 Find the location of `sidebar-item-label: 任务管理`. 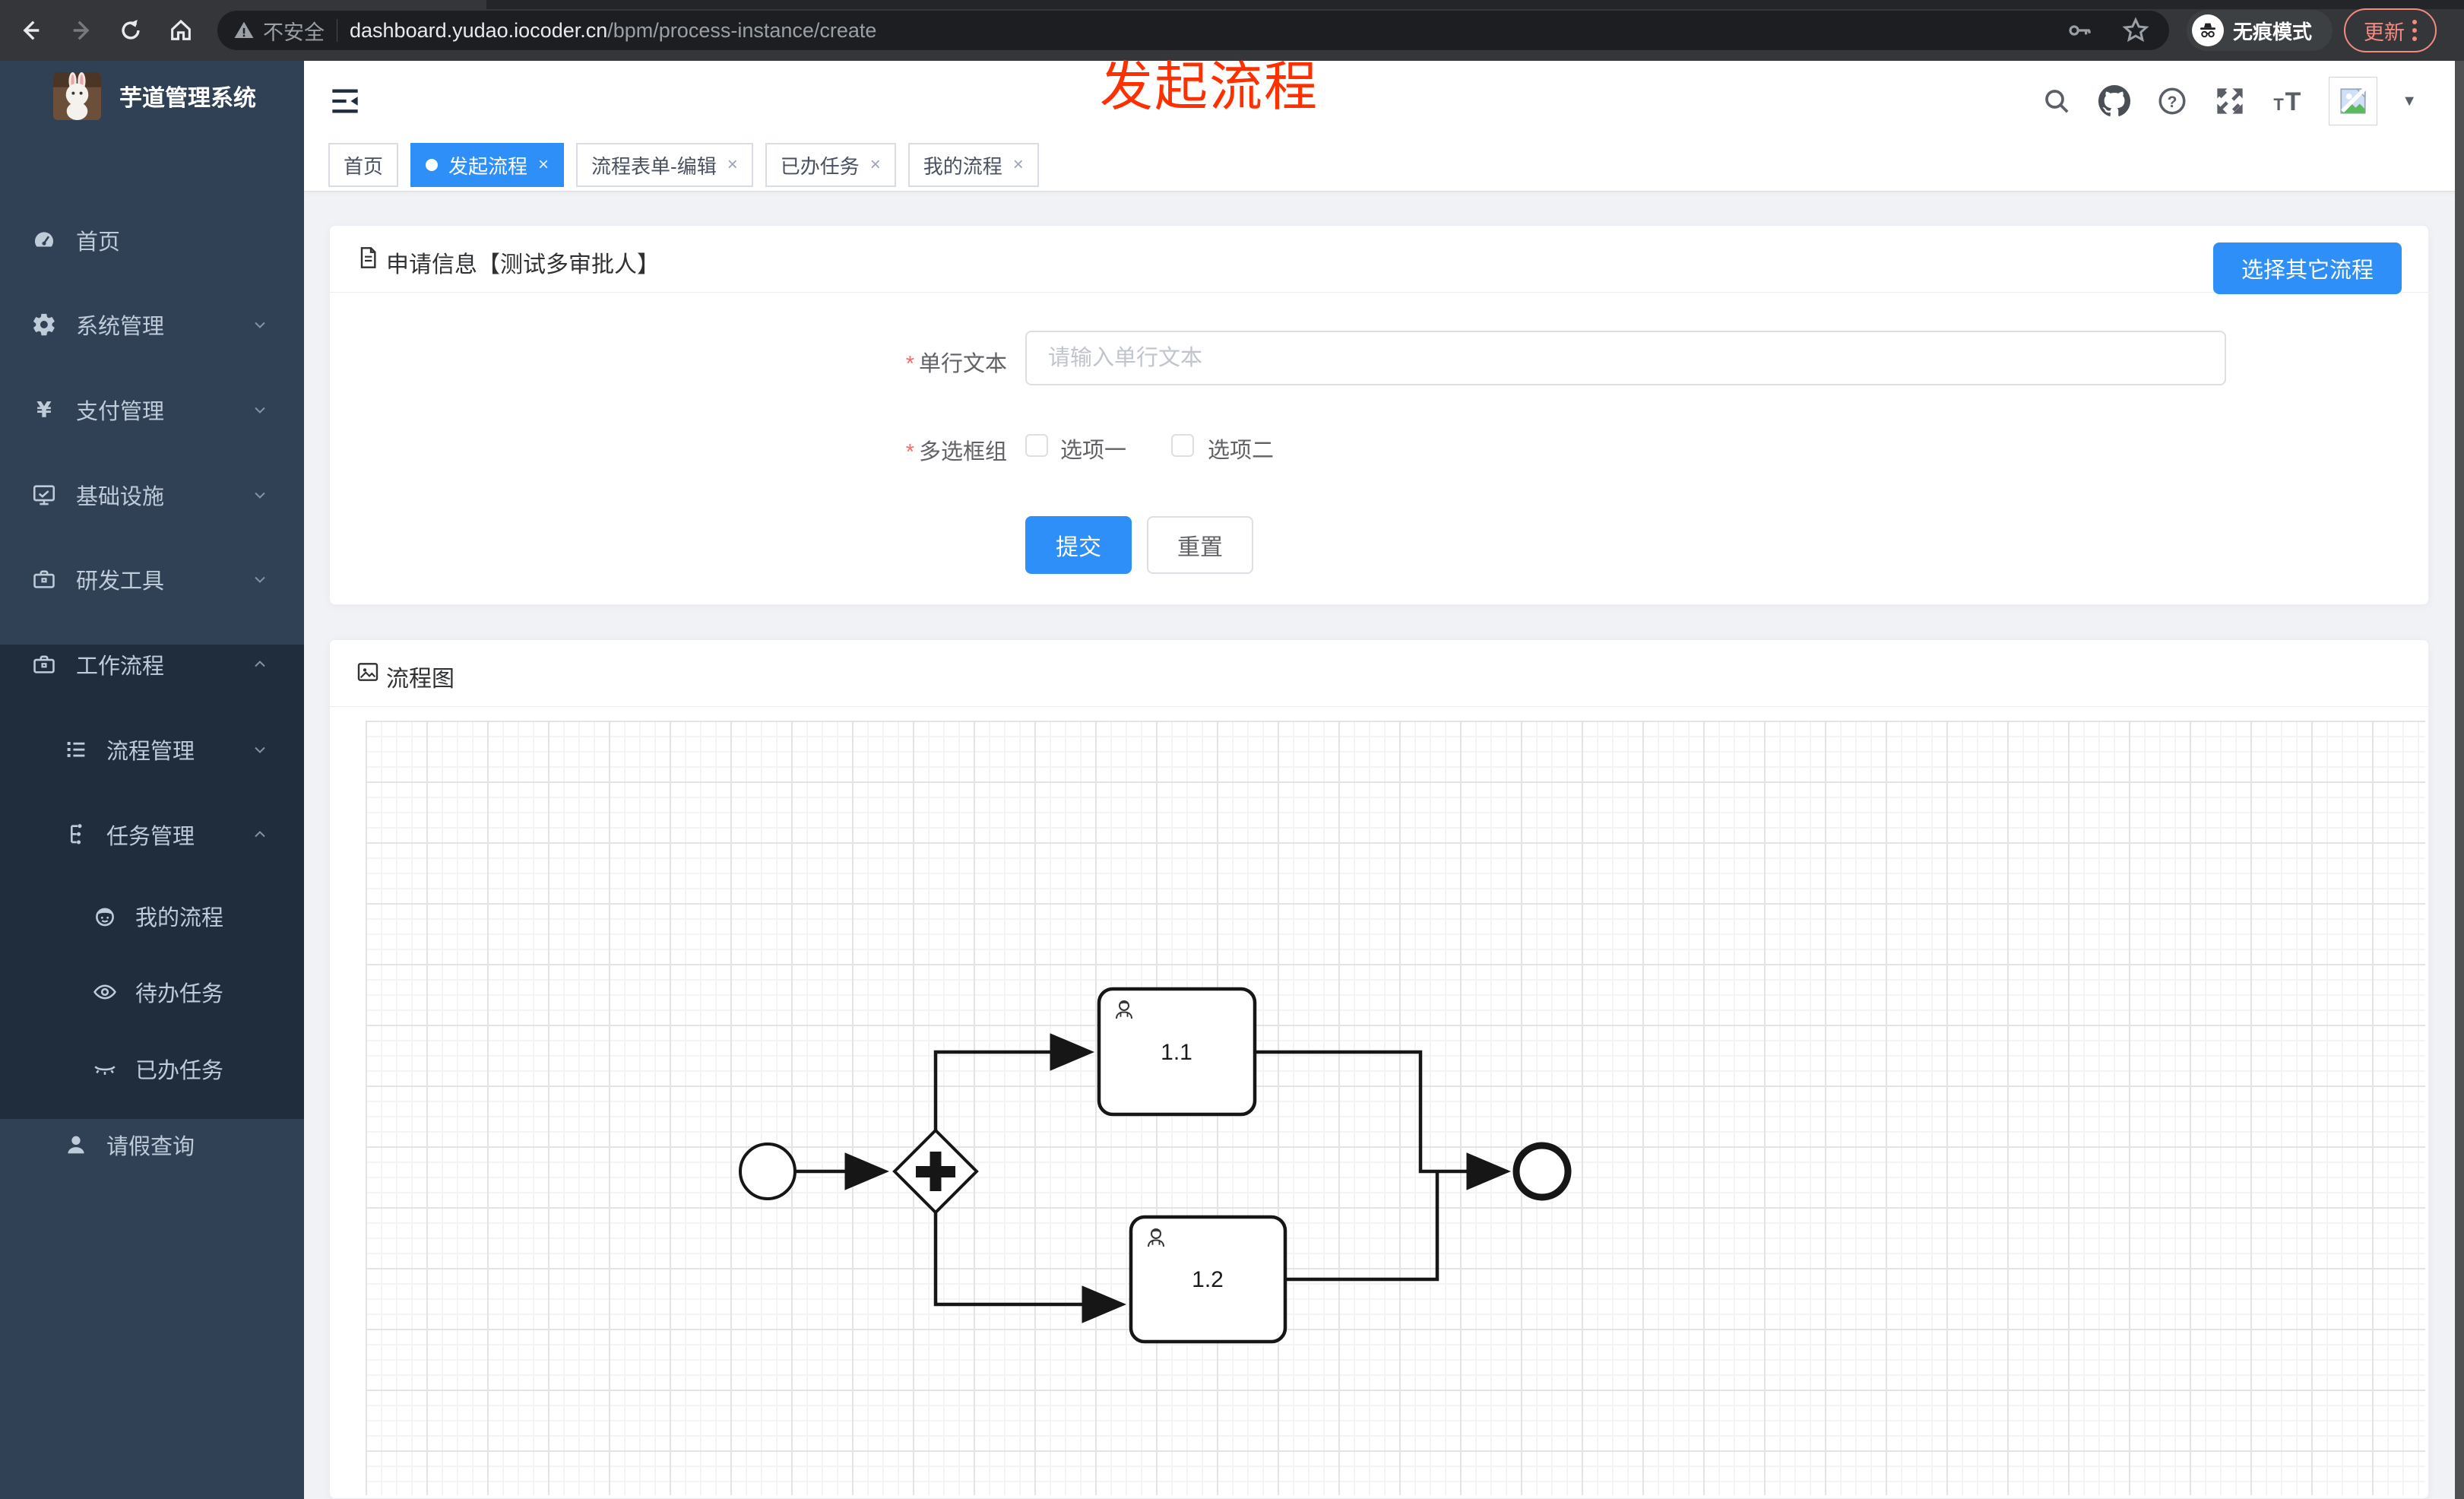

sidebar-item-label: 任务管理 is located at coordinates (150, 837).